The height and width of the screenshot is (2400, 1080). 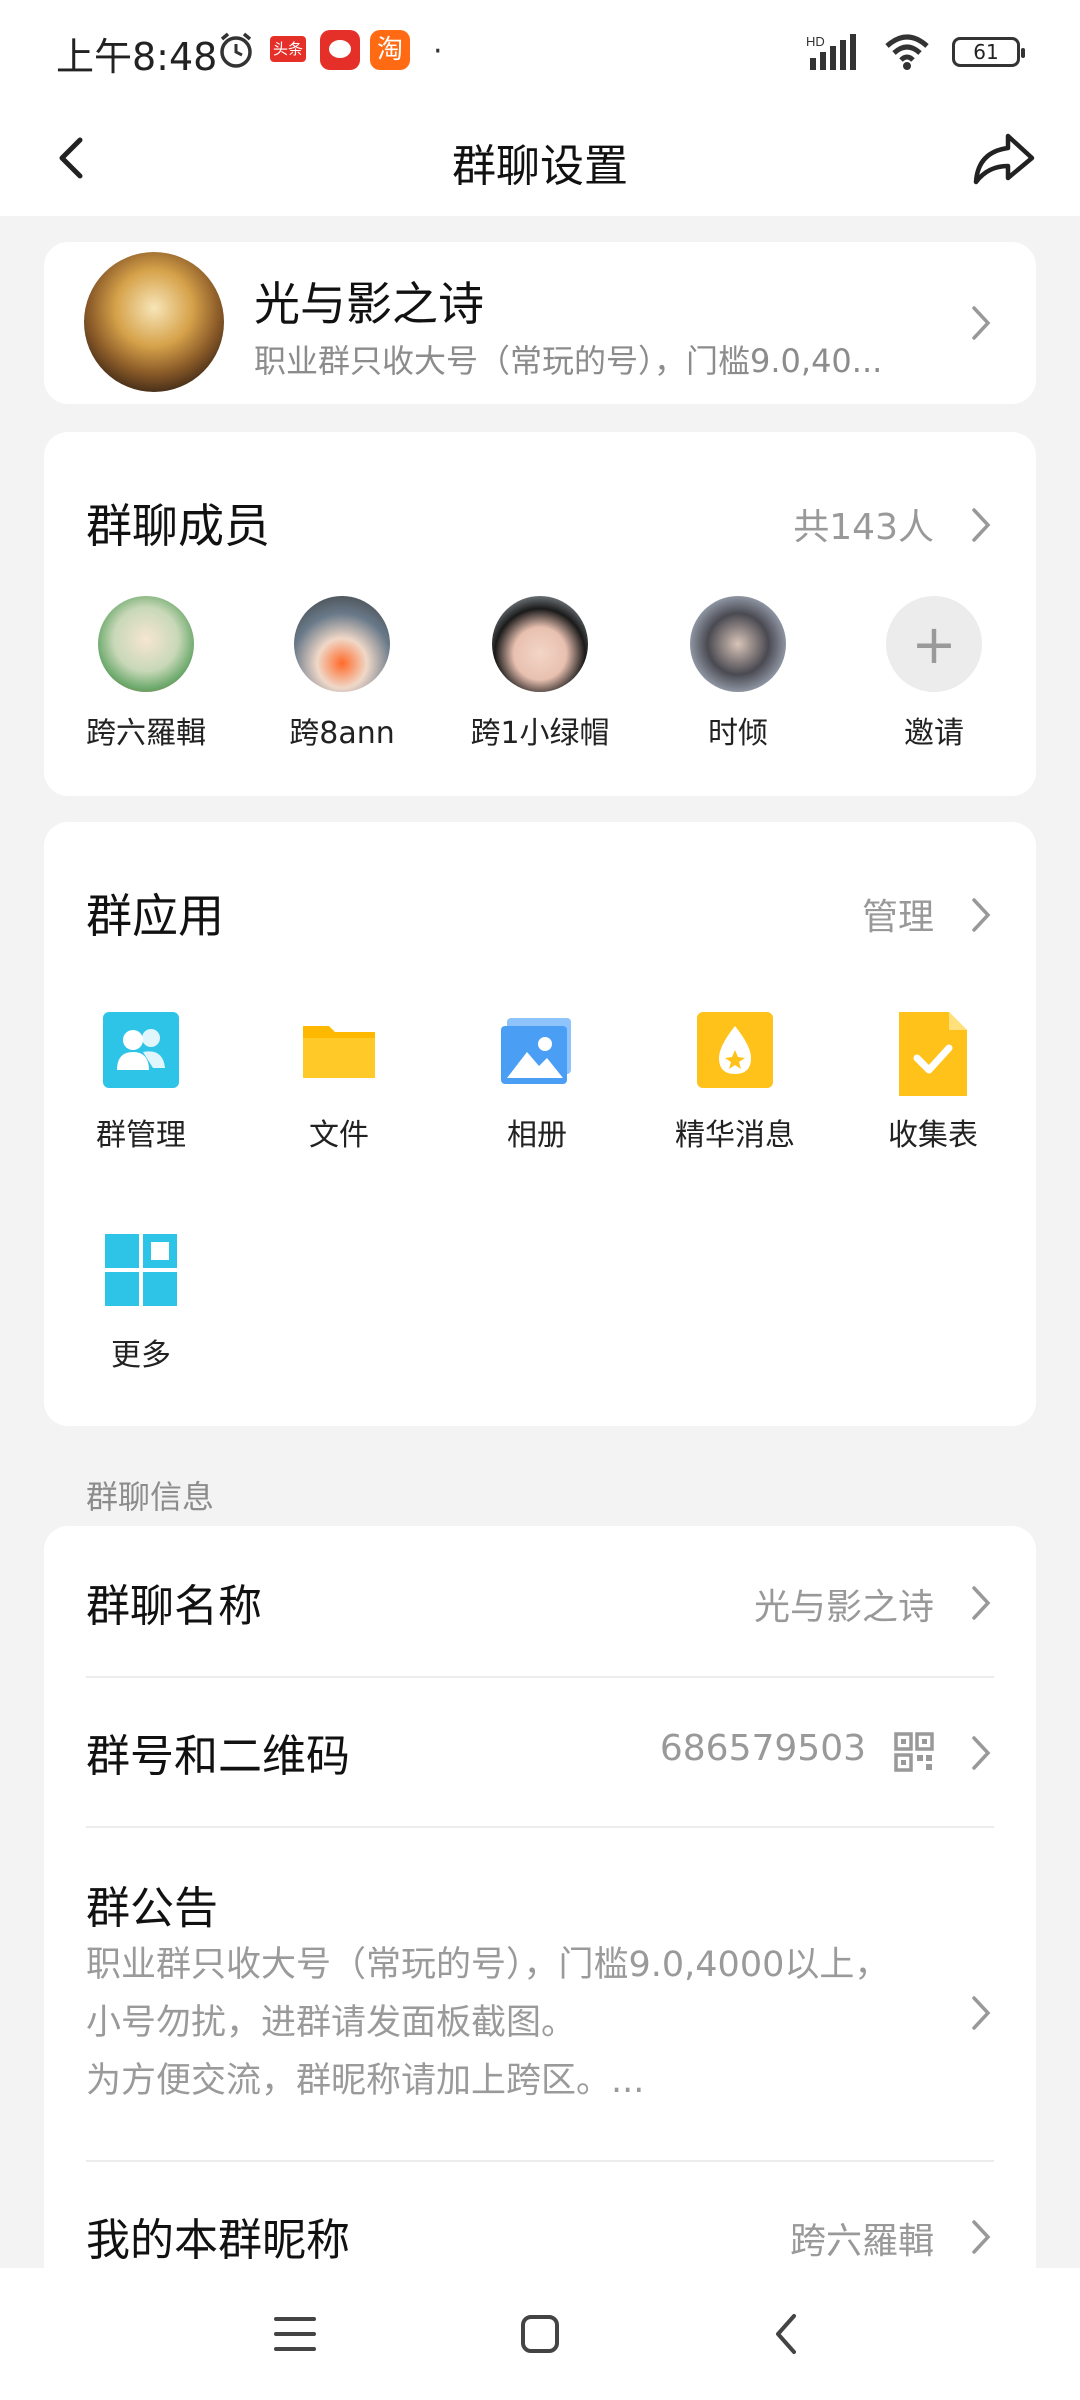 What do you see at coordinates (907, 52) in the screenshot?
I see `wifi-icon` at bounding box center [907, 52].